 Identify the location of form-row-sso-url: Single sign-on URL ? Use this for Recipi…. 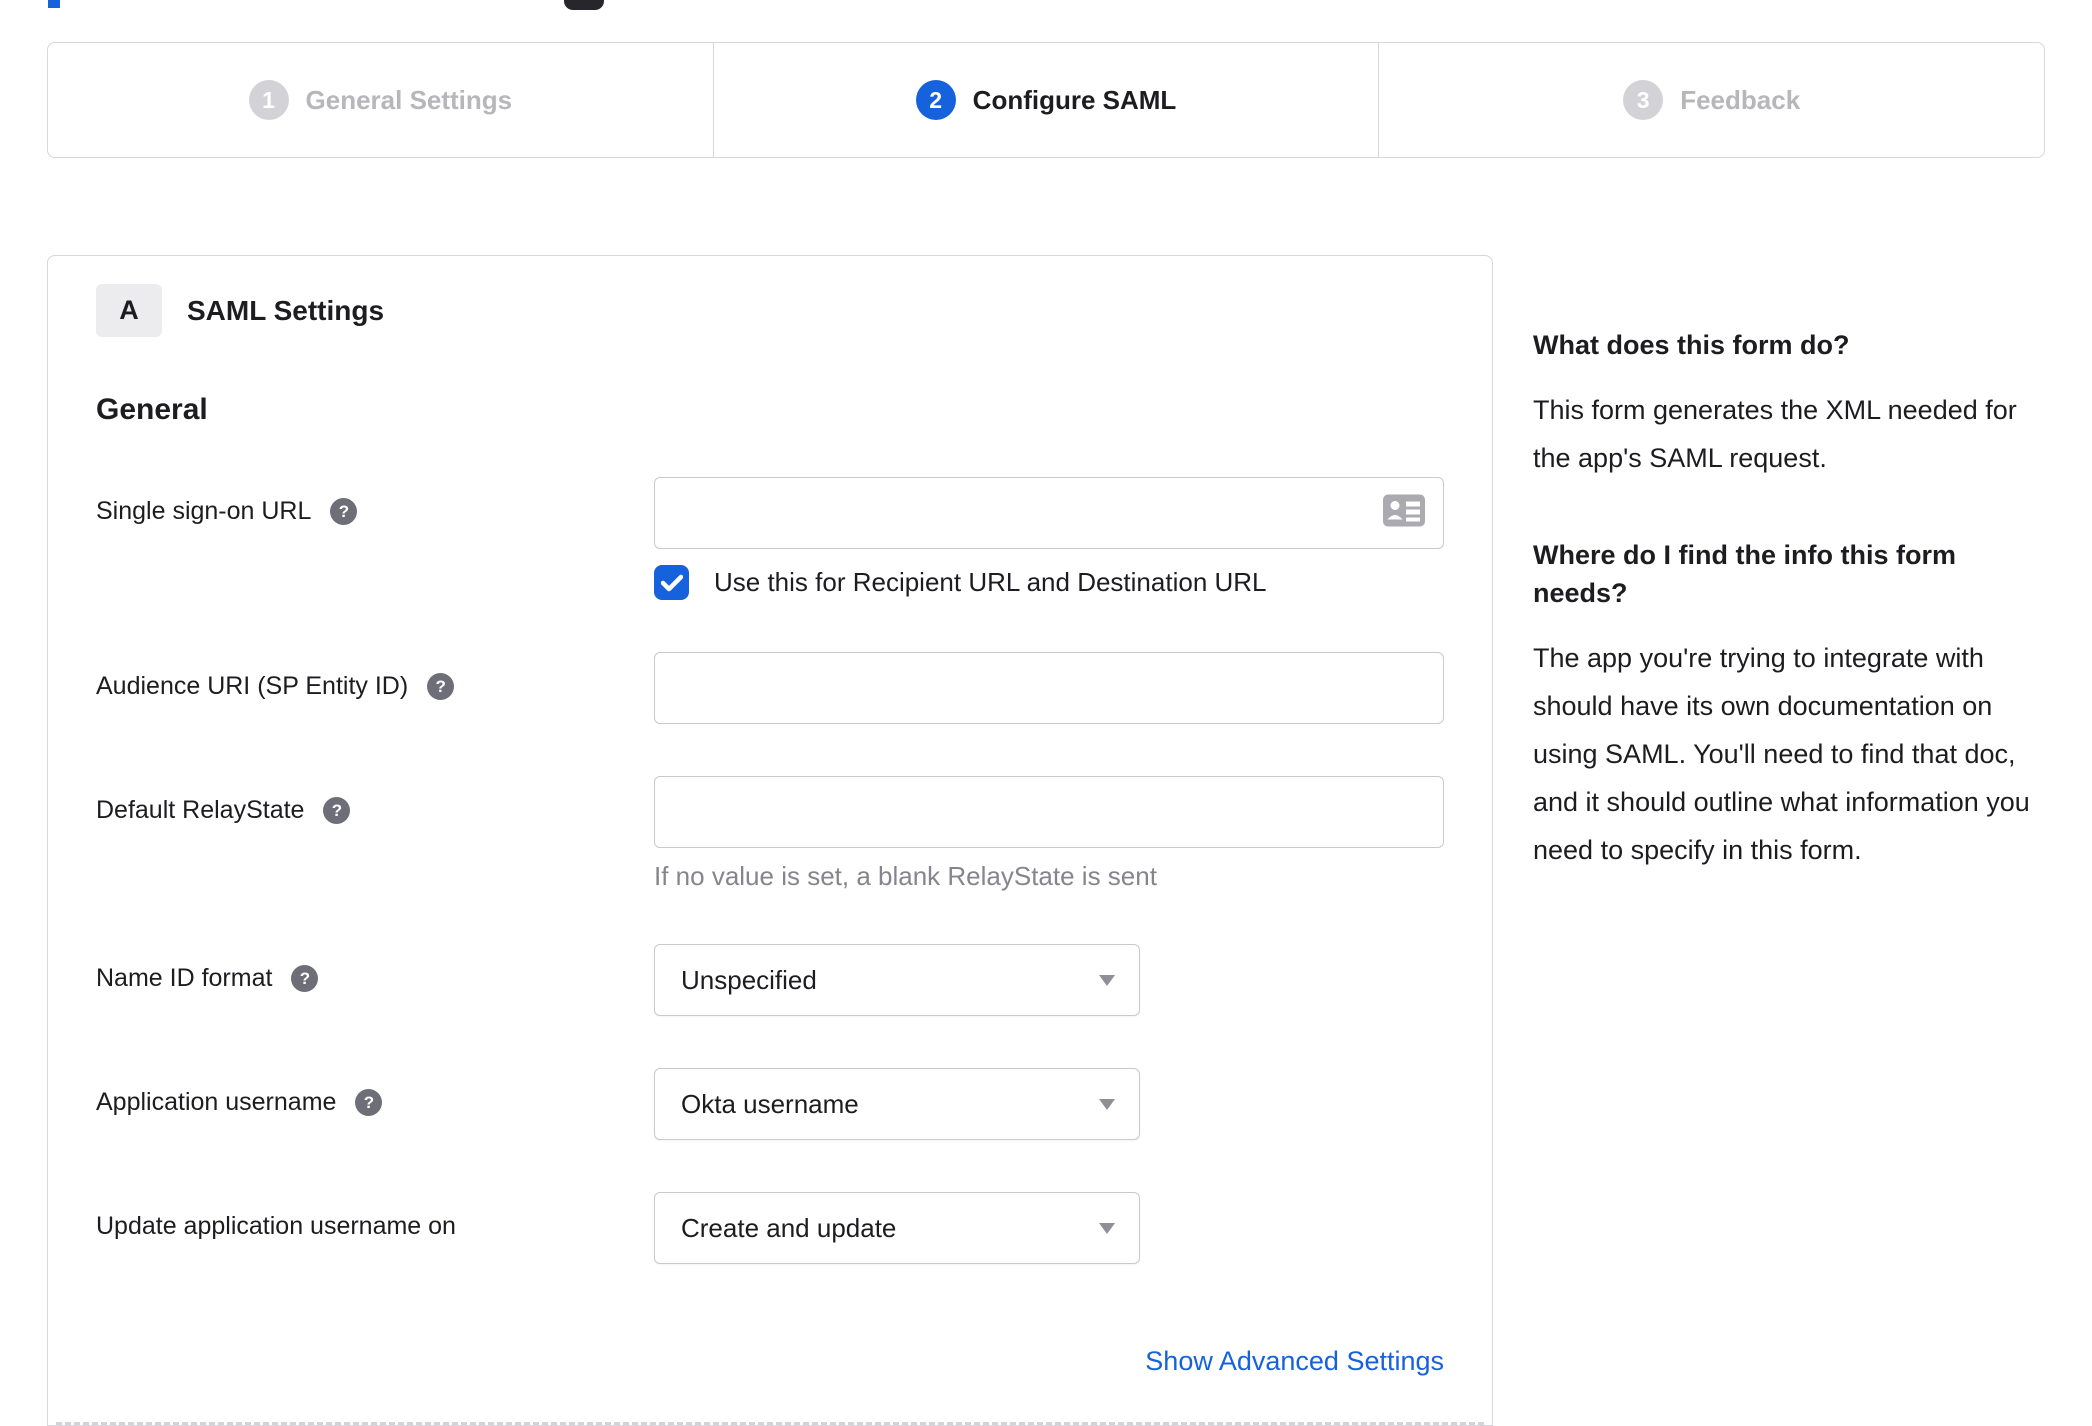
(770, 538).